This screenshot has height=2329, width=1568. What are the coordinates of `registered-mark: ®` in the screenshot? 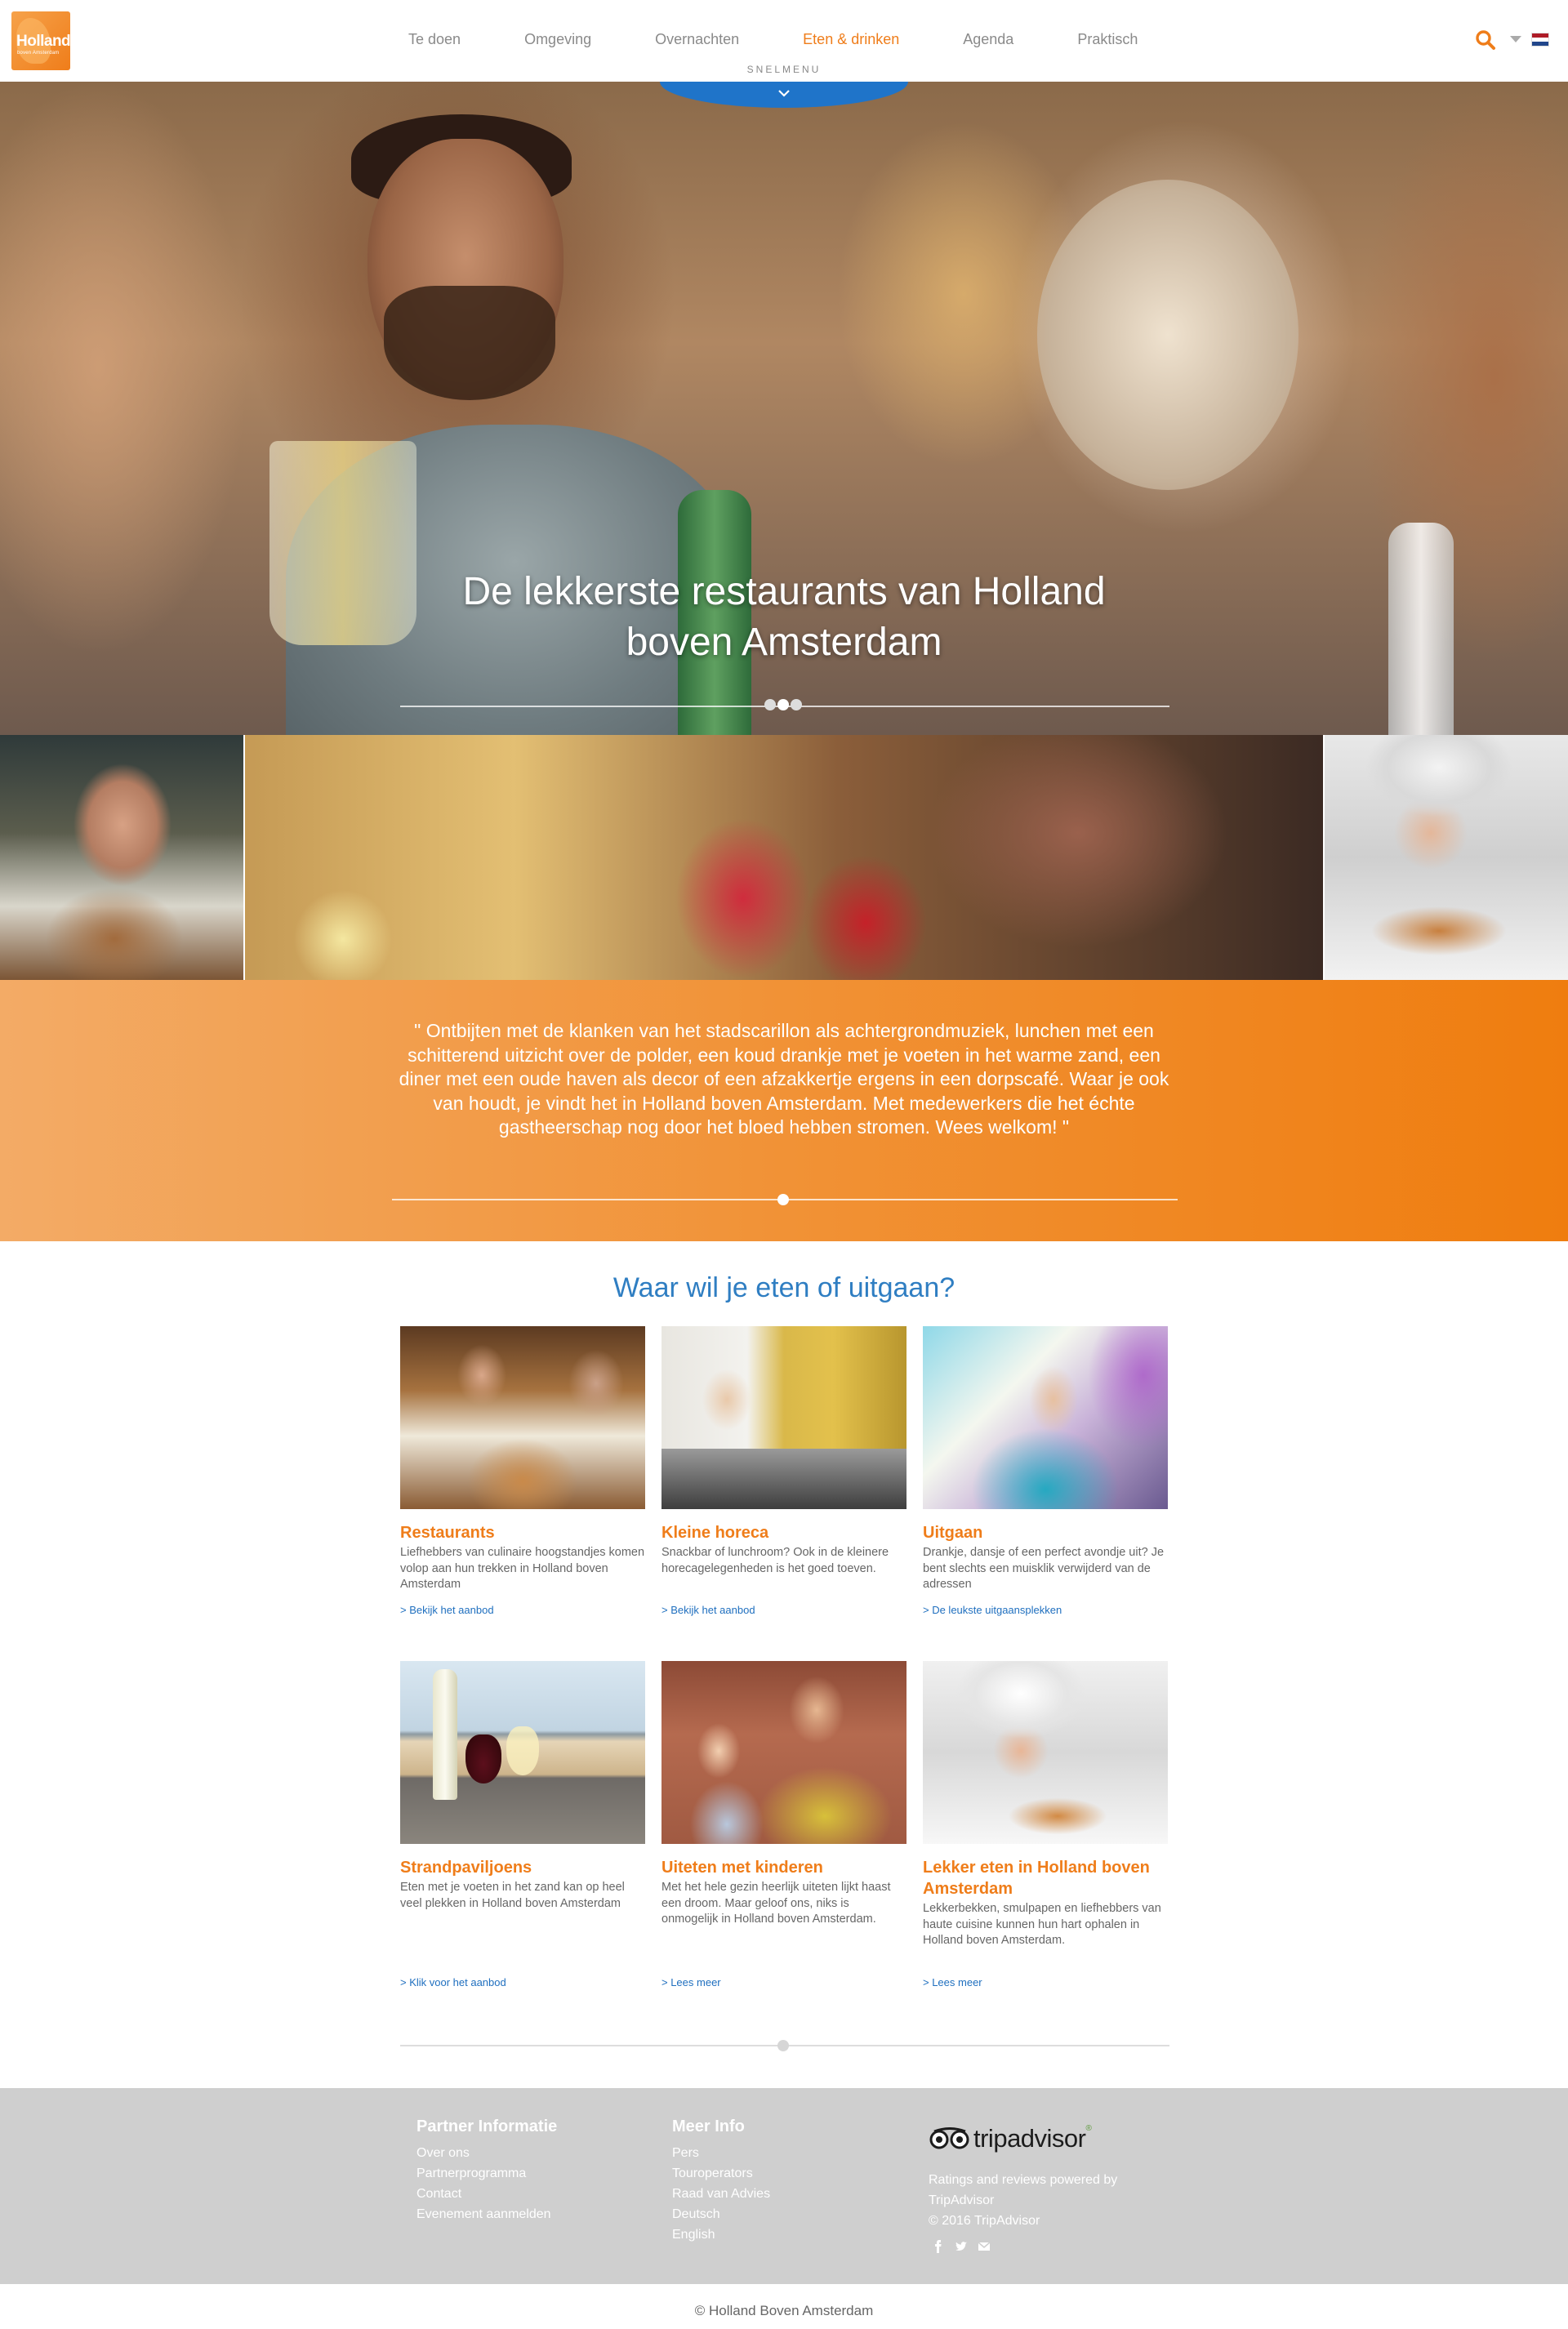 It's located at (1088, 2128).